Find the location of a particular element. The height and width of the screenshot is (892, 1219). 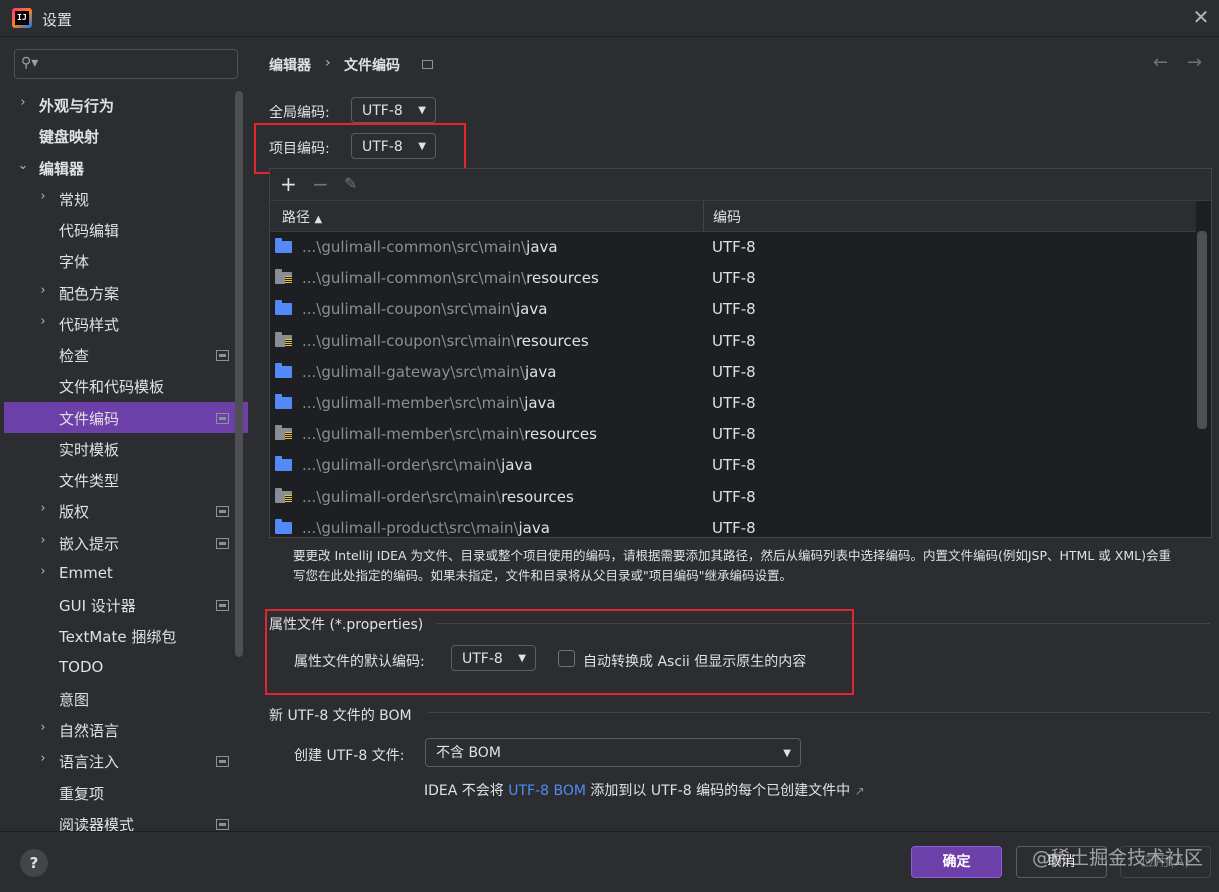

sidebar-item: TextMate 捆绑包 is located at coordinates (124, 635).